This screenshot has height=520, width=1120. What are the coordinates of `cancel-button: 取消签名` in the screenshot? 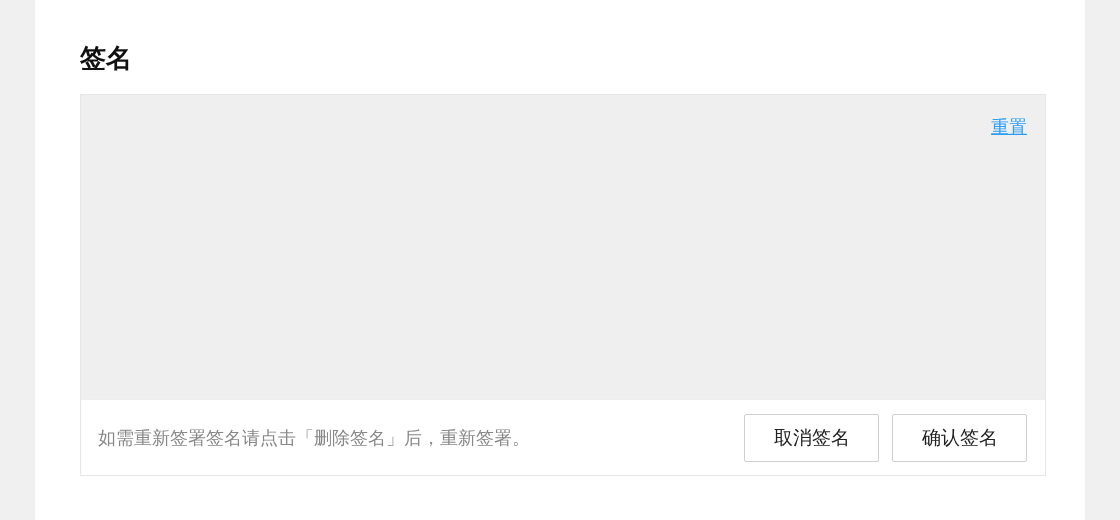 It's located at (811, 437).